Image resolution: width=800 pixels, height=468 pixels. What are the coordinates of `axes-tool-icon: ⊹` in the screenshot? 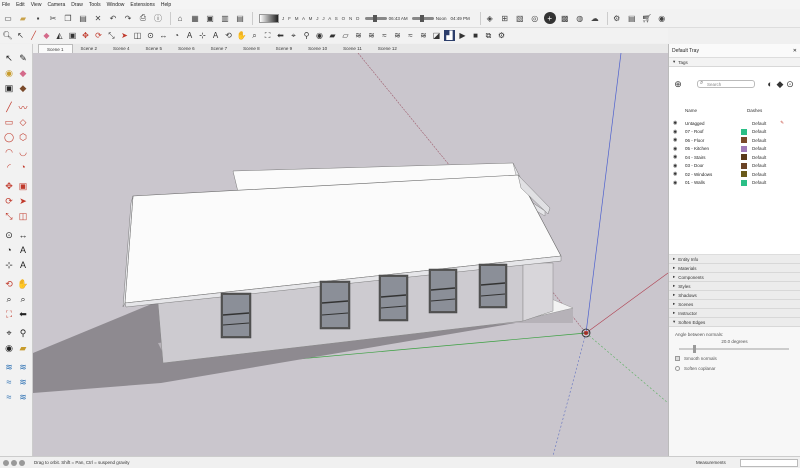 It's located at (9, 265).